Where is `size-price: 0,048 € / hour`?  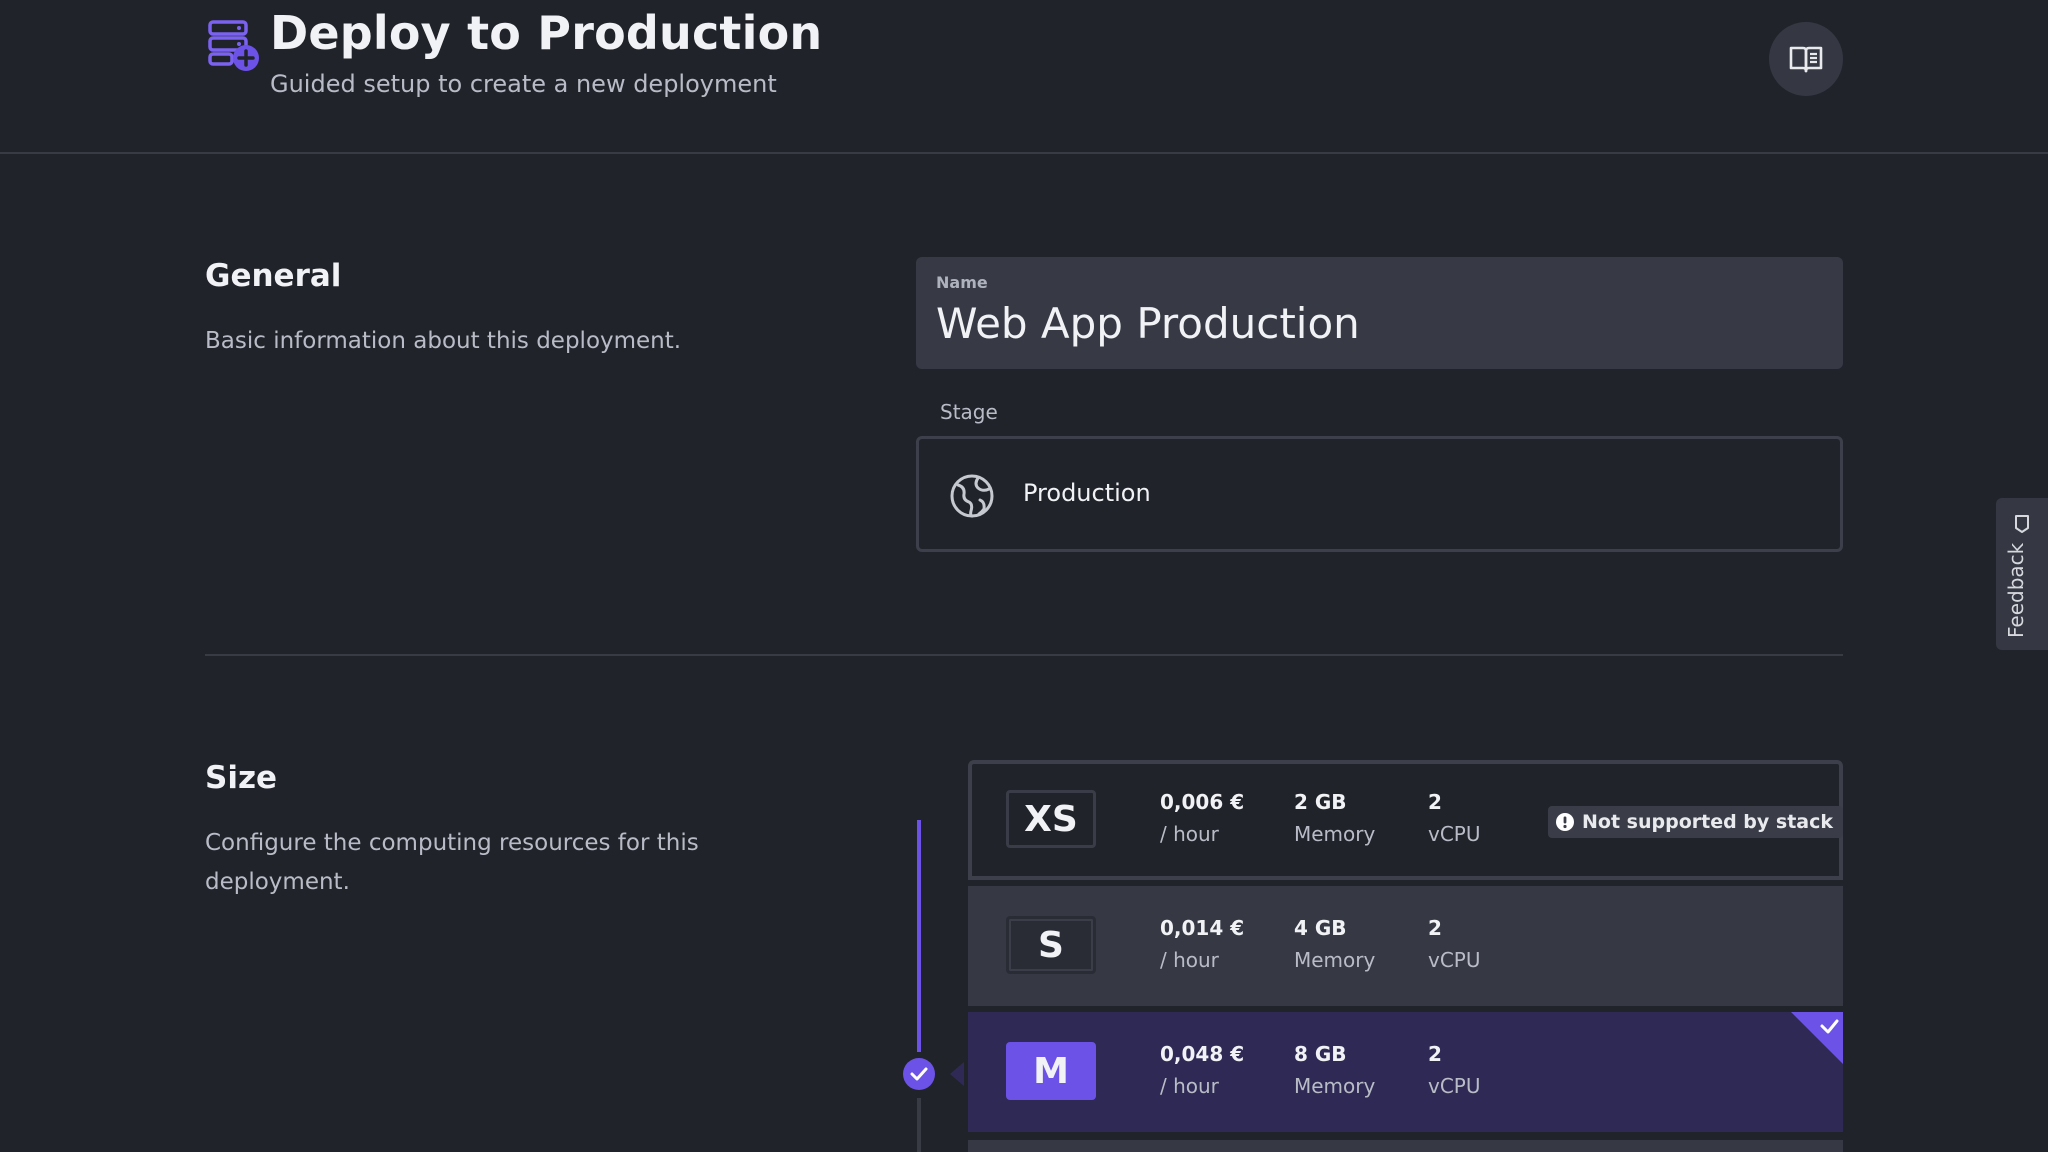 size-price: 0,048 € / hour is located at coordinates (1202, 1070).